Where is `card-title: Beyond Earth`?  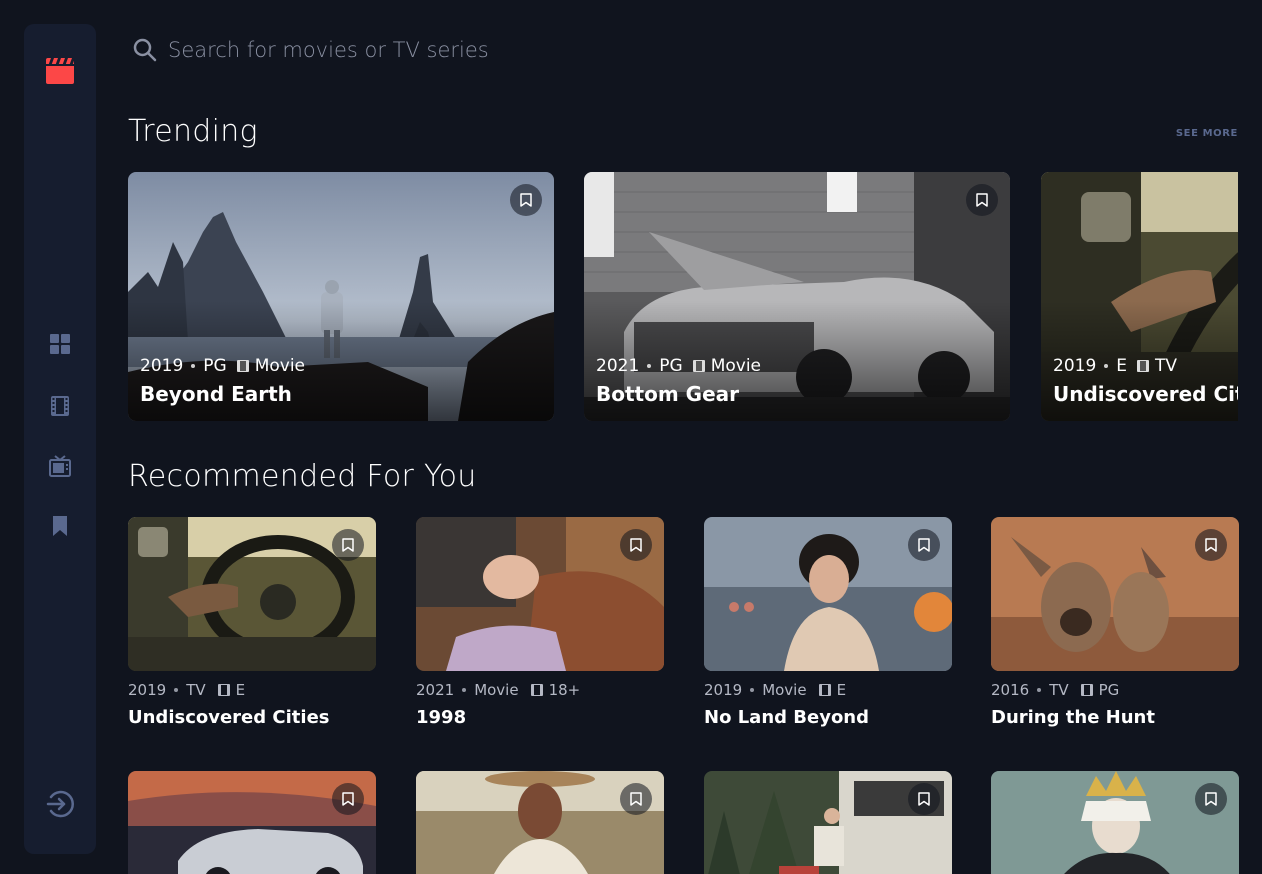 card-title: Beyond Earth is located at coordinates (216, 394).